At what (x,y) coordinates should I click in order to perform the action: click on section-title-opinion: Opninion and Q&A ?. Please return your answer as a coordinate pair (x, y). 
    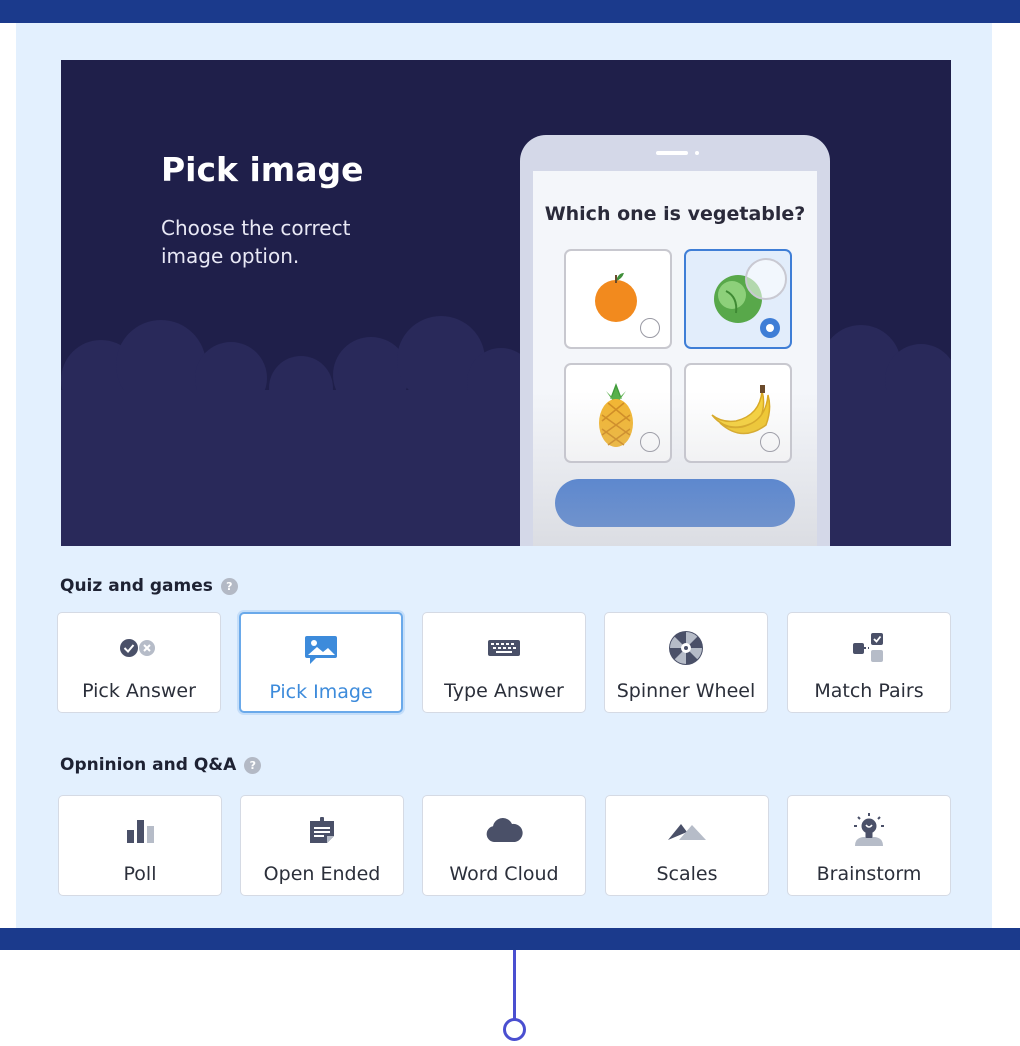
    Looking at the image, I should click on (161, 765).